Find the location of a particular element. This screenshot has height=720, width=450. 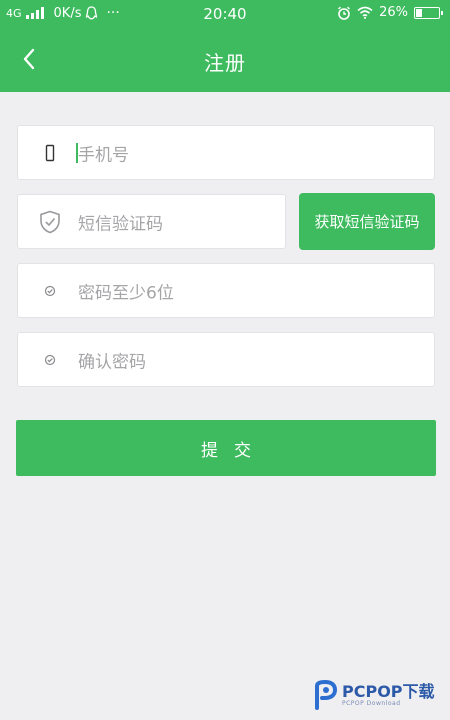

phone-icon is located at coordinates (50, 153).